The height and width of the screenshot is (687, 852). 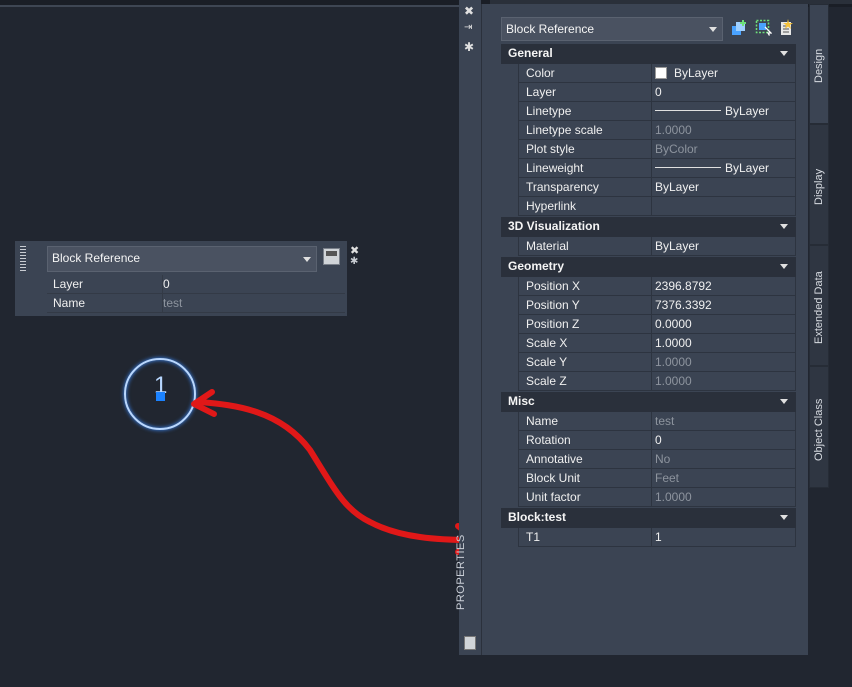 I want to click on property-label: T1, so click(x=584, y=537).